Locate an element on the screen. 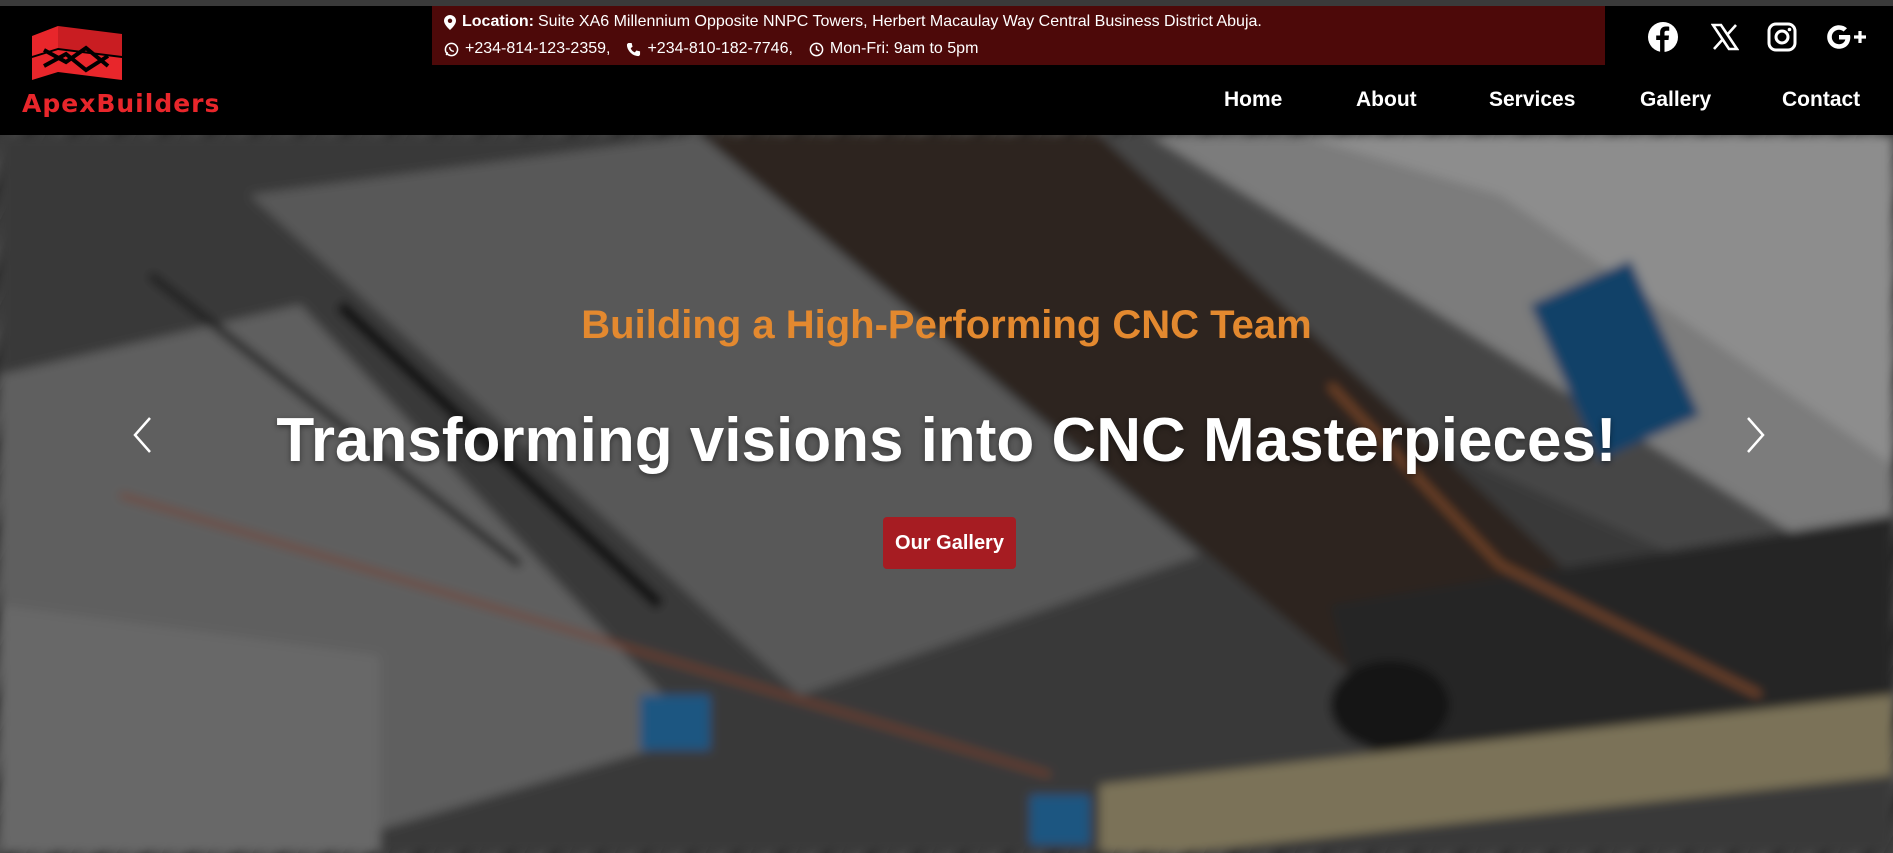 The image size is (1893, 853). nav-home: Home is located at coordinates (1253, 103).